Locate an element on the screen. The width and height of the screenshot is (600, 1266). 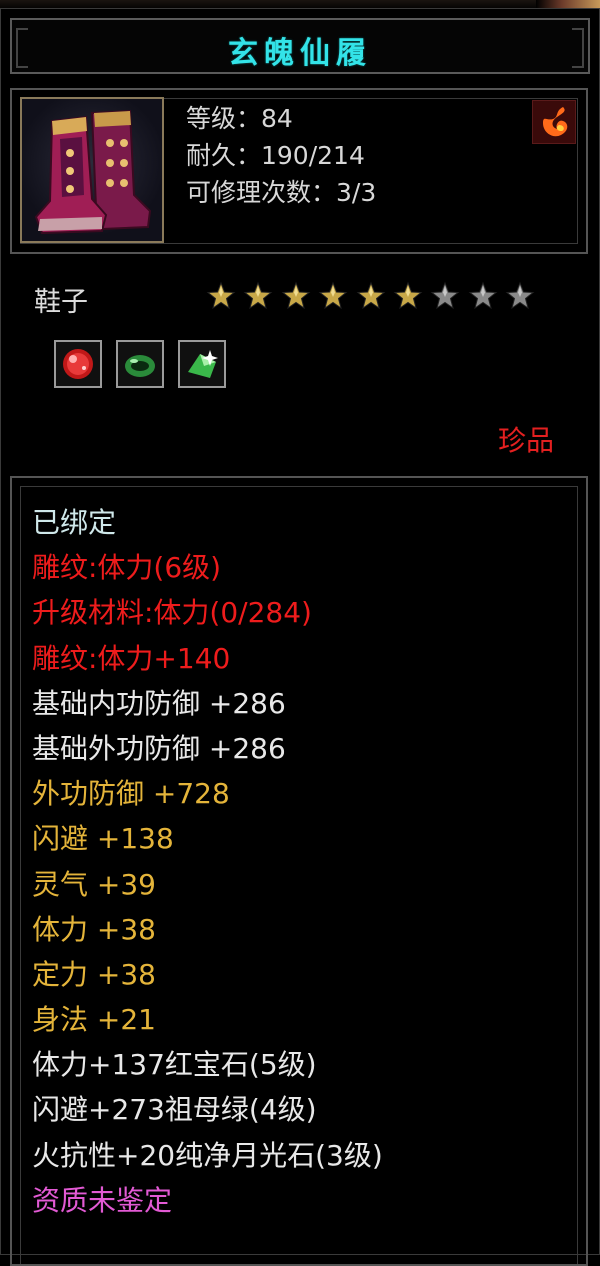
property-line: 体力 +38 is located at coordinates (94, 929).